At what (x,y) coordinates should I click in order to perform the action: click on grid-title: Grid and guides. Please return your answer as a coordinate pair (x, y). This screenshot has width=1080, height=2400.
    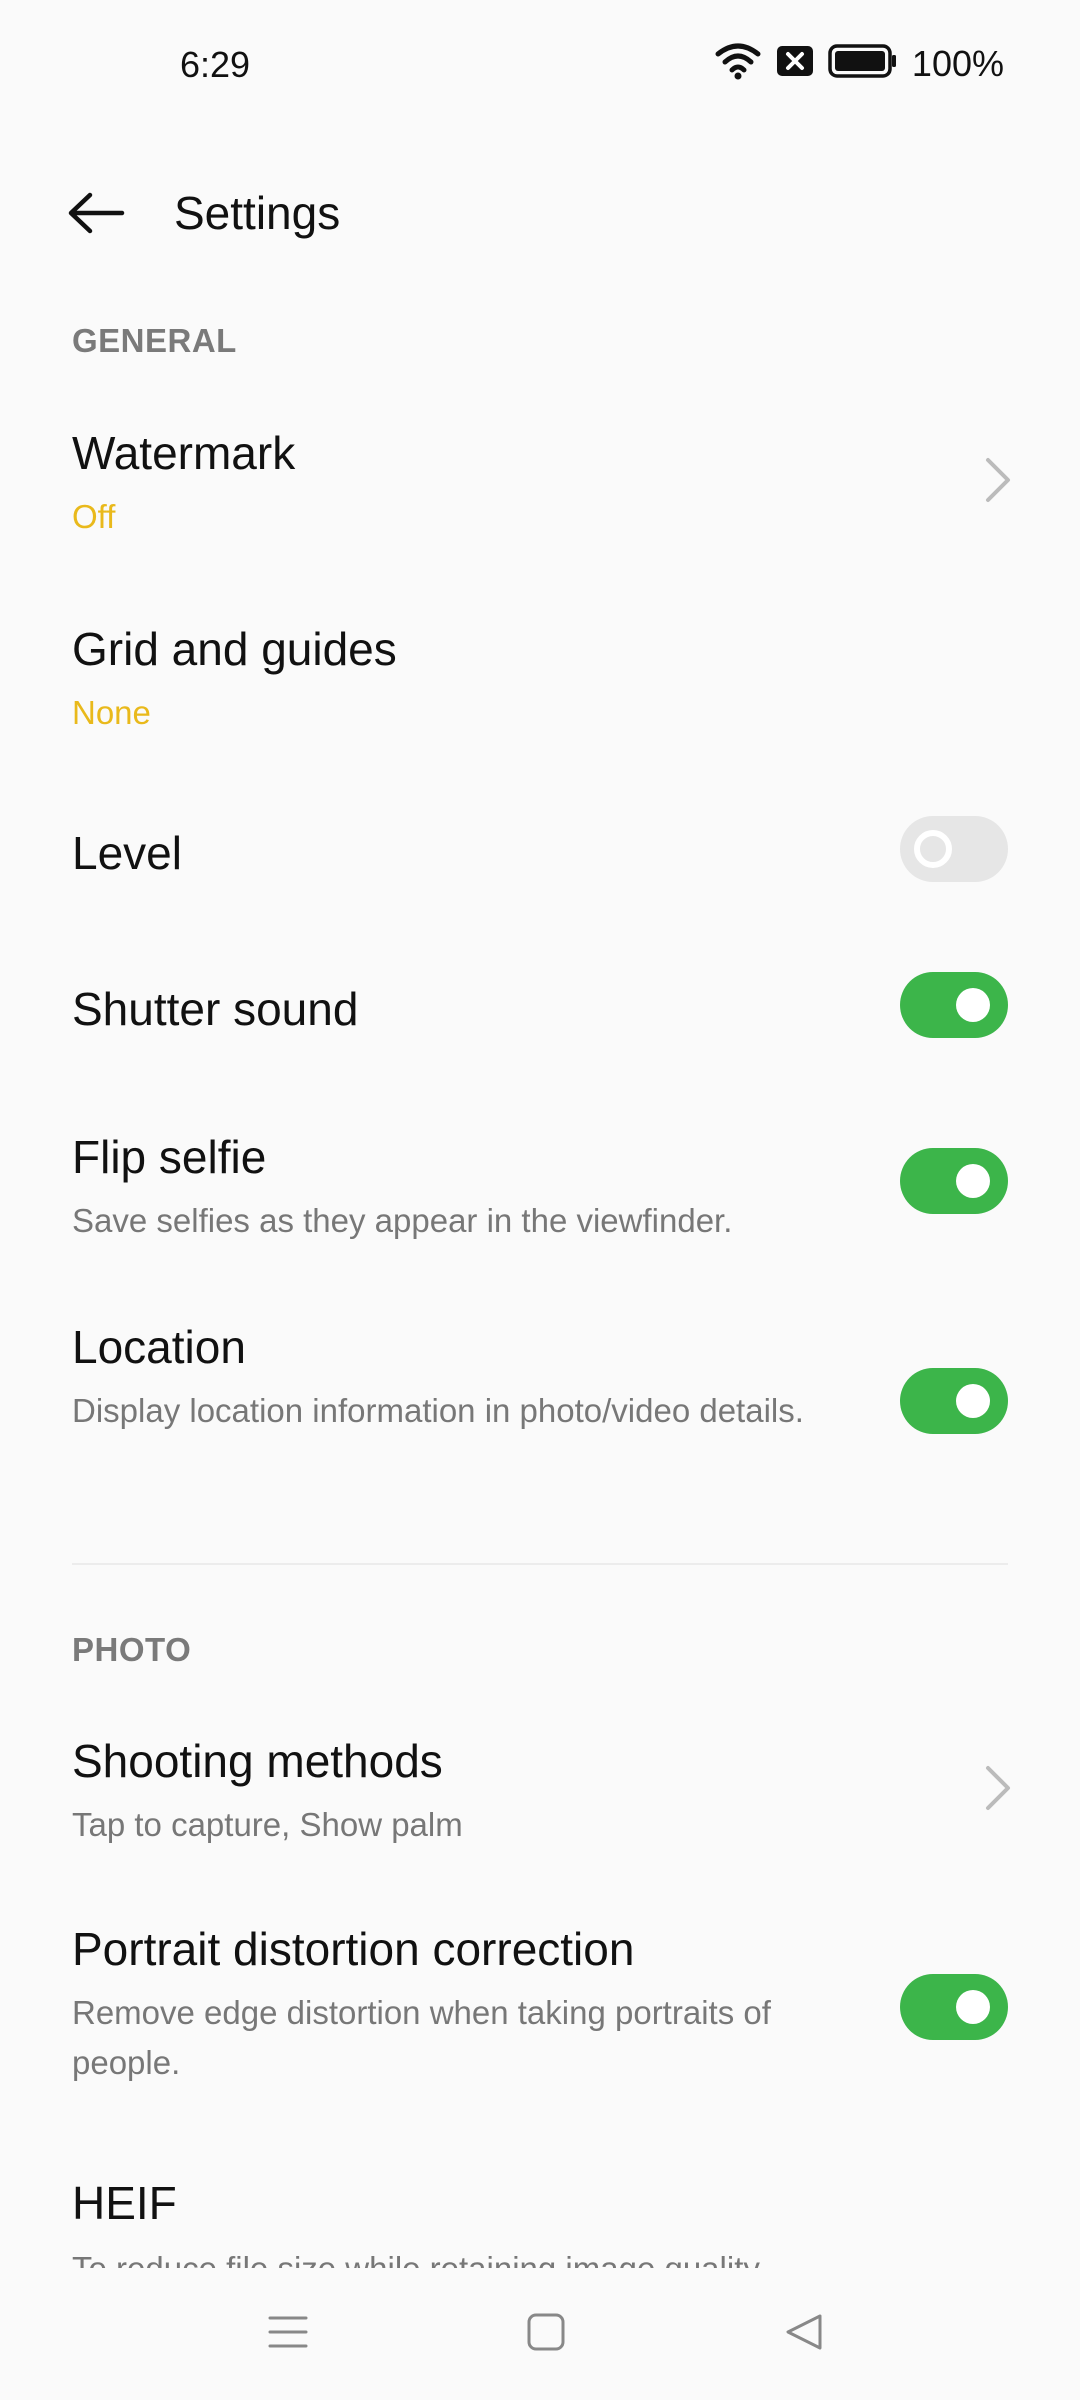
    Looking at the image, I should click on (234, 649).